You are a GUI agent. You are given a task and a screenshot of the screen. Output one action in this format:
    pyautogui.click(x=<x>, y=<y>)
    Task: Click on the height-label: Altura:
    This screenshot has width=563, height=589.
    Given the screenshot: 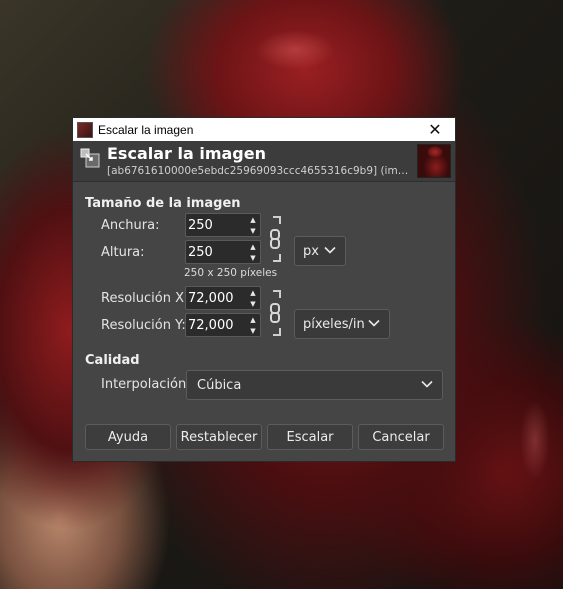 What is the action you would take?
    pyautogui.click(x=123, y=252)
    